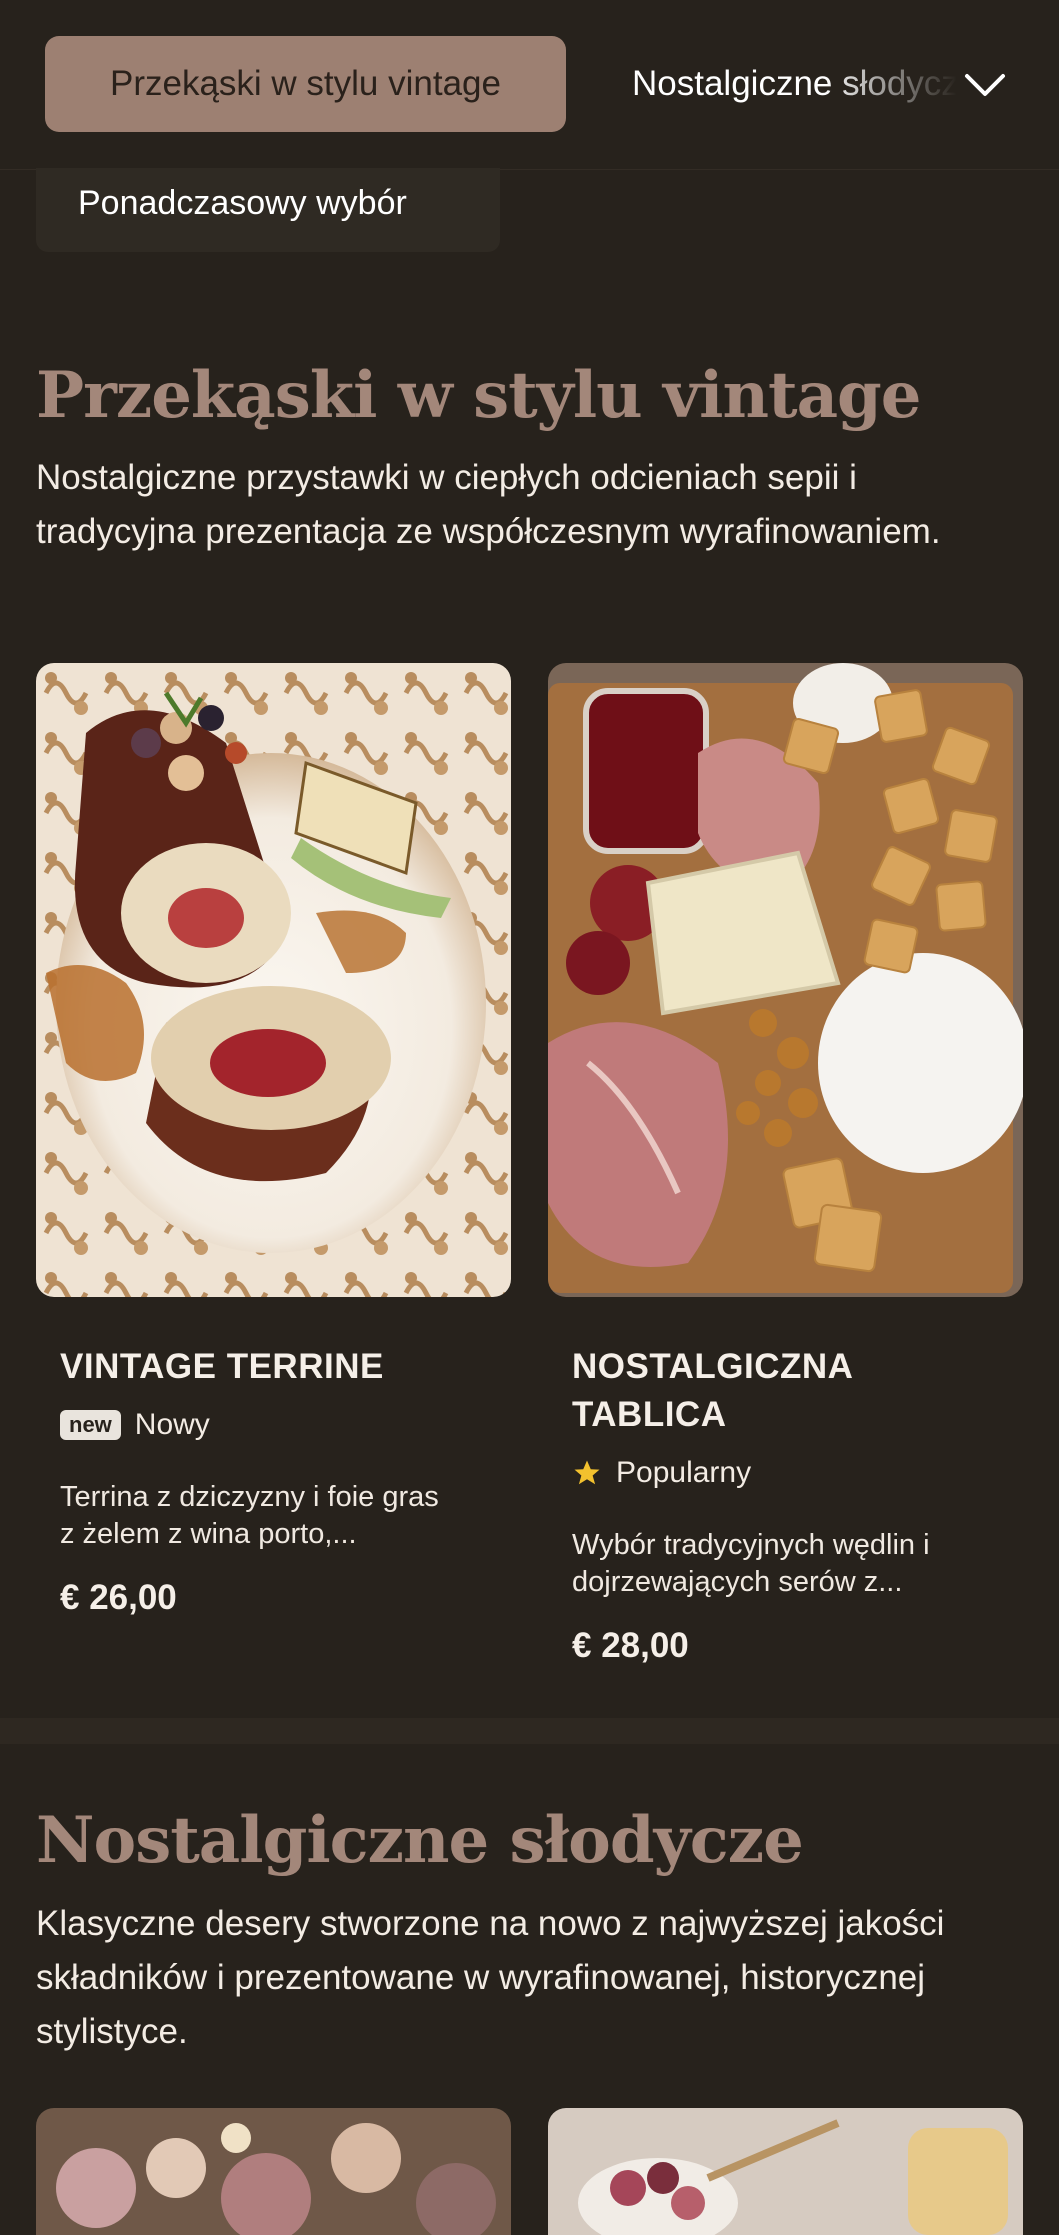 The width and height of the screenshot is (1059, 2235). Describe the element at coordinates (172, 1424) in the screenshot. I see `badge-label: Nowy` at that location.